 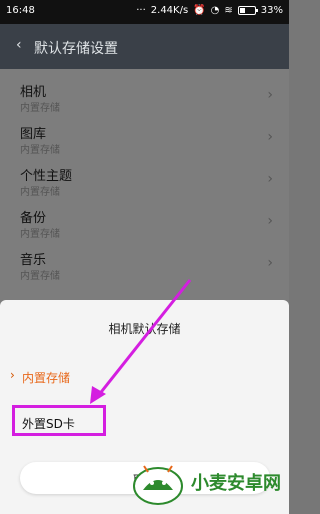 I want to click on list-item-sub: 内置存储, so click(x=40, y=276).